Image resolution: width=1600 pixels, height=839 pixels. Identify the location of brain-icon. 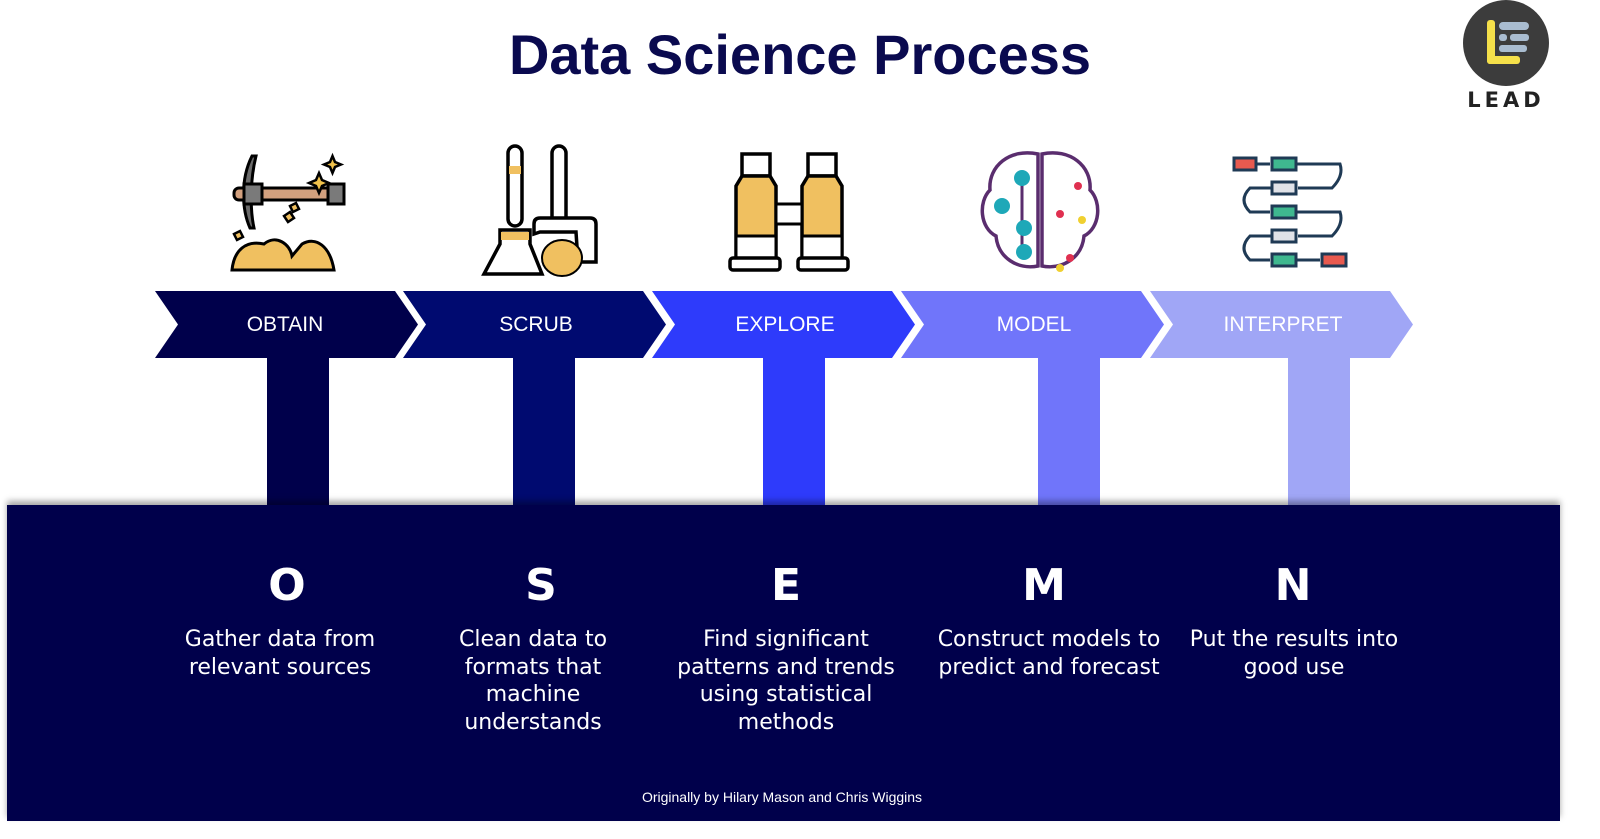
(1040, 210).